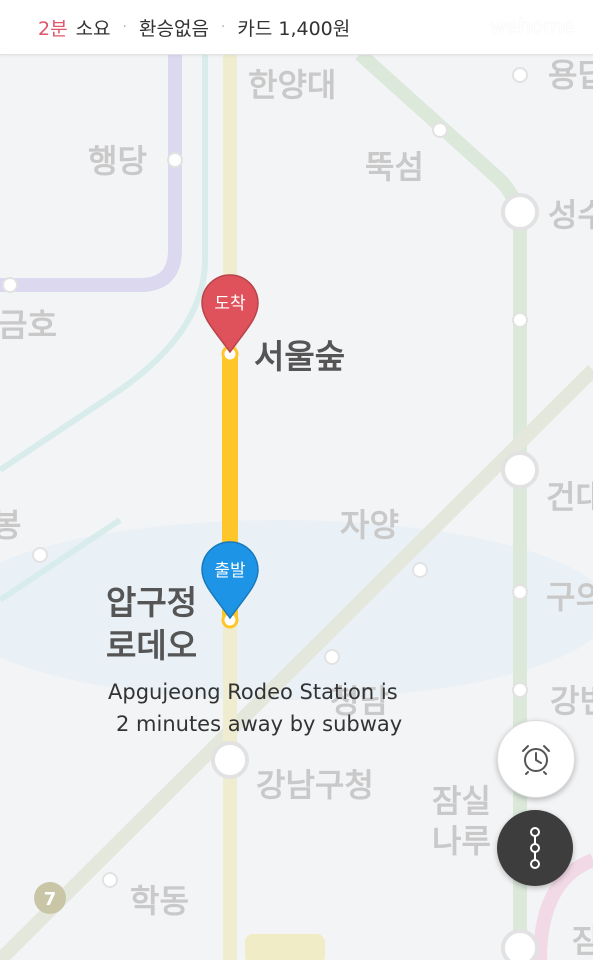 This screenshot has width=593, height=960. Describe the element at coordinates (151, 602) in the screenshot. I see `departure-station-name-line1: 압구정` at that location.